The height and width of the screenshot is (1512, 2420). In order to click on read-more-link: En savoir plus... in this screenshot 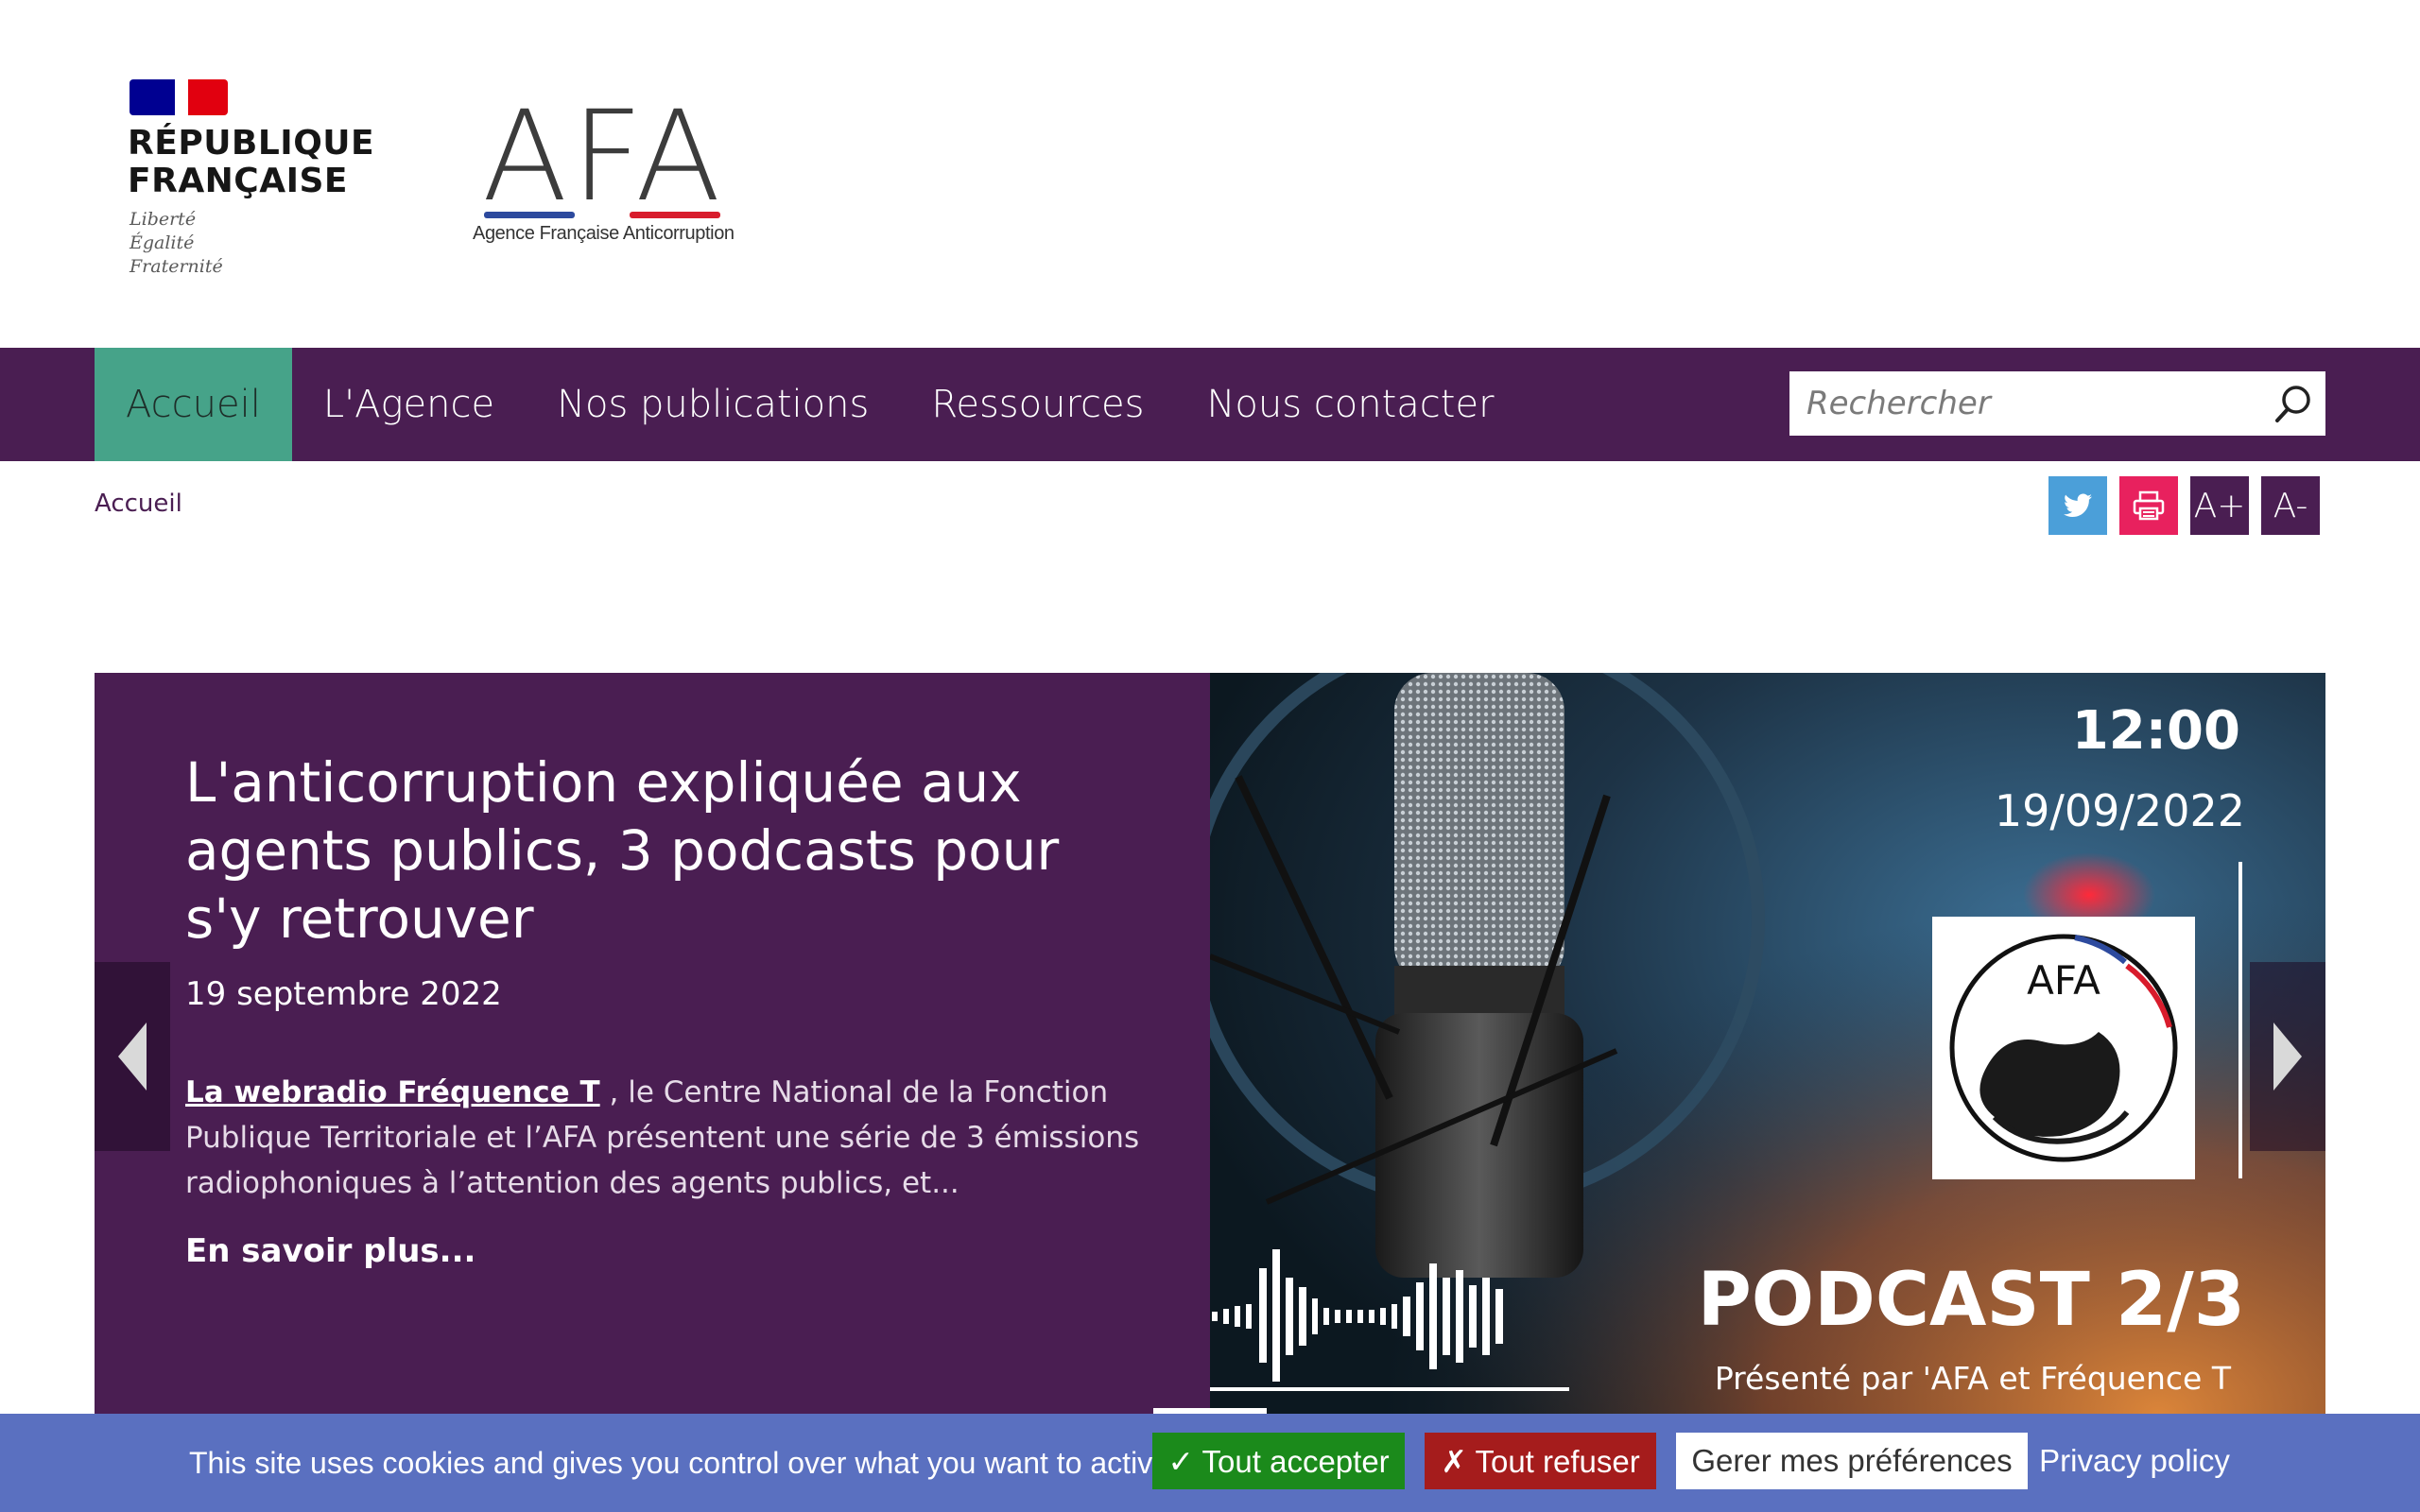, I will do `click(330, 1251)`.